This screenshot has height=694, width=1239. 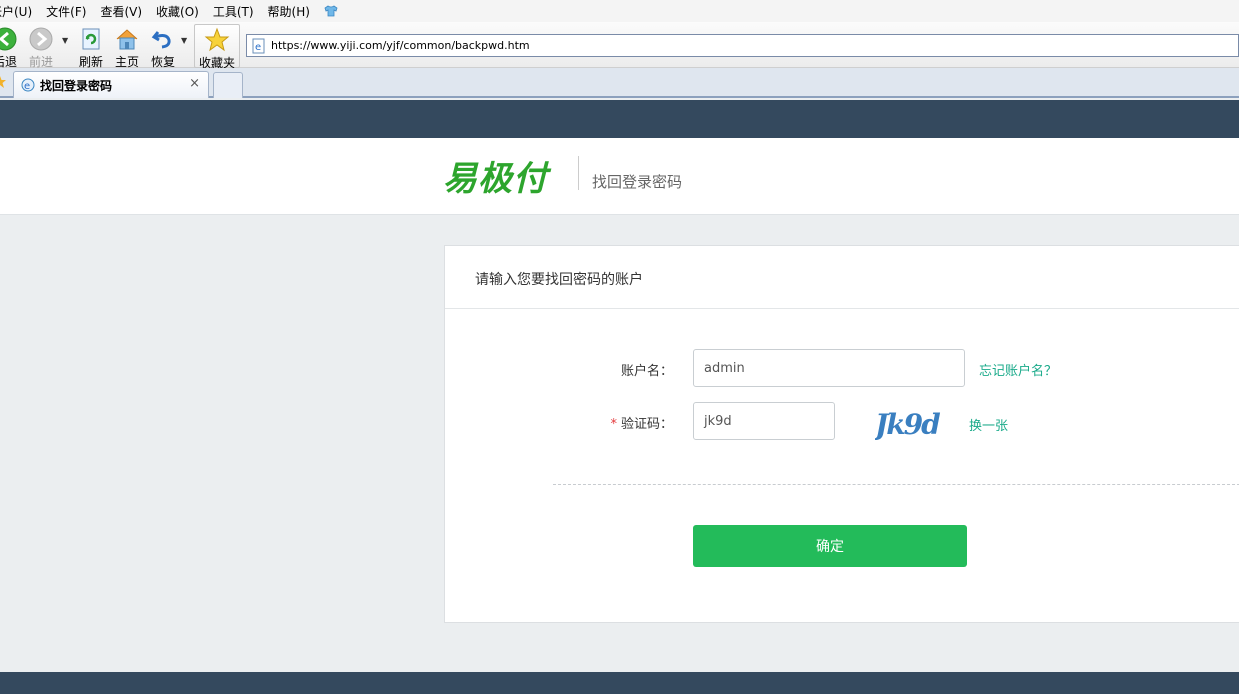 I want to click on site-header: 易极付 找回登录密码, so click(x=619, y=176).